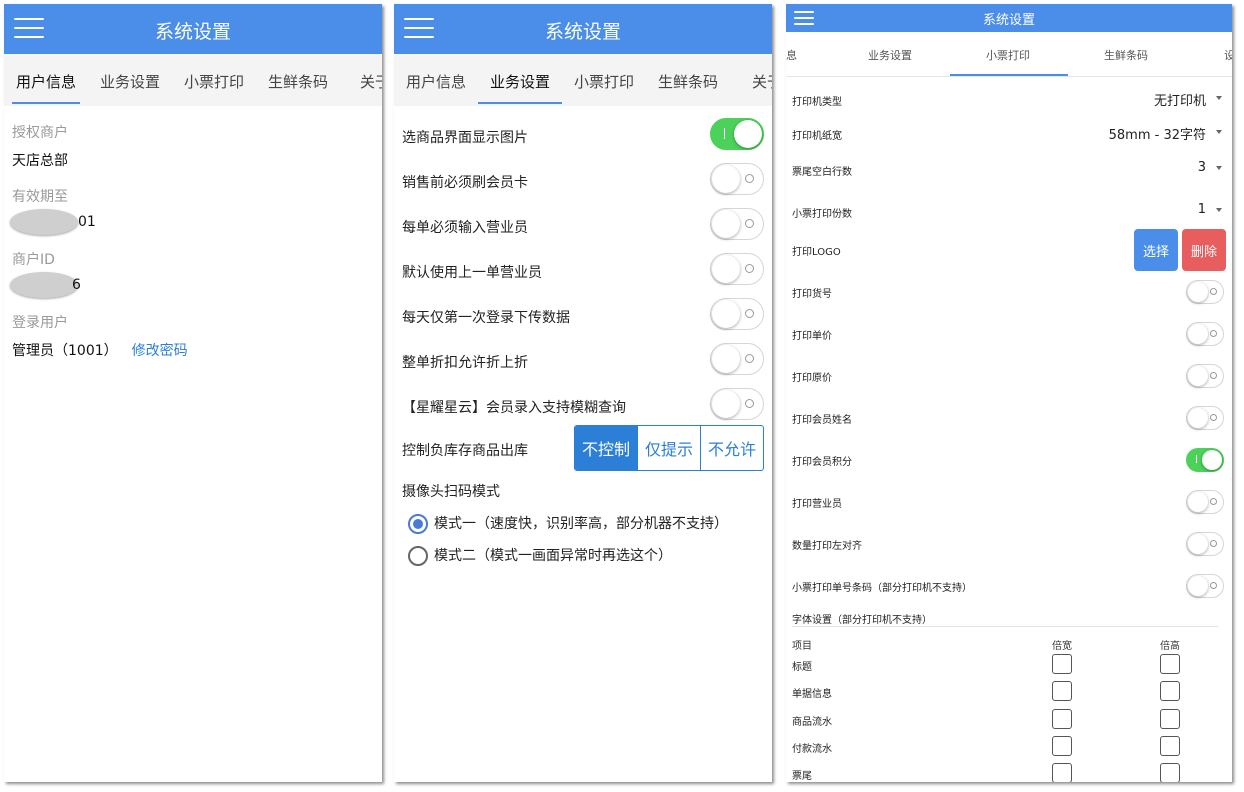 This screenshot has height=792, width=1244. Describe the element at coordinates (1228, 55) in the screenshot. I see `tab-about-partial: 设` at that location.